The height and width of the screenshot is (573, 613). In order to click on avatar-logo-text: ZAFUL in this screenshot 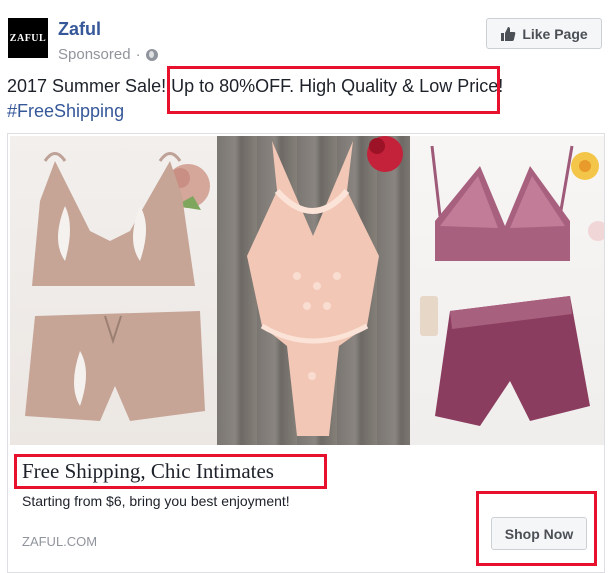, I will do `click(28, 38)`.